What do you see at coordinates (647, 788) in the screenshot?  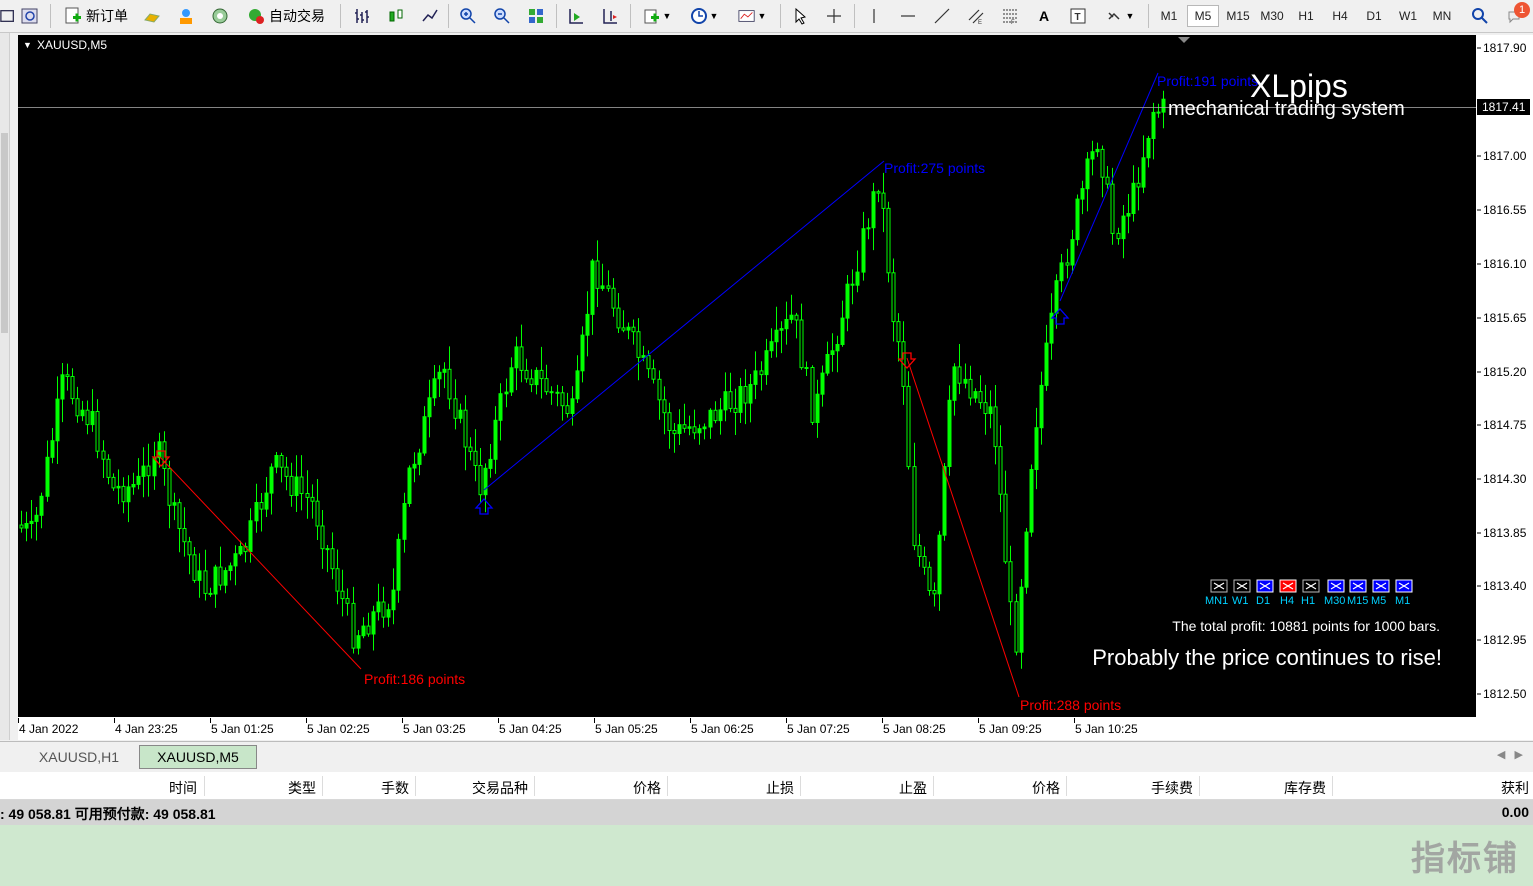 I see `column-price: 价格` at bounding box center [647, 788].